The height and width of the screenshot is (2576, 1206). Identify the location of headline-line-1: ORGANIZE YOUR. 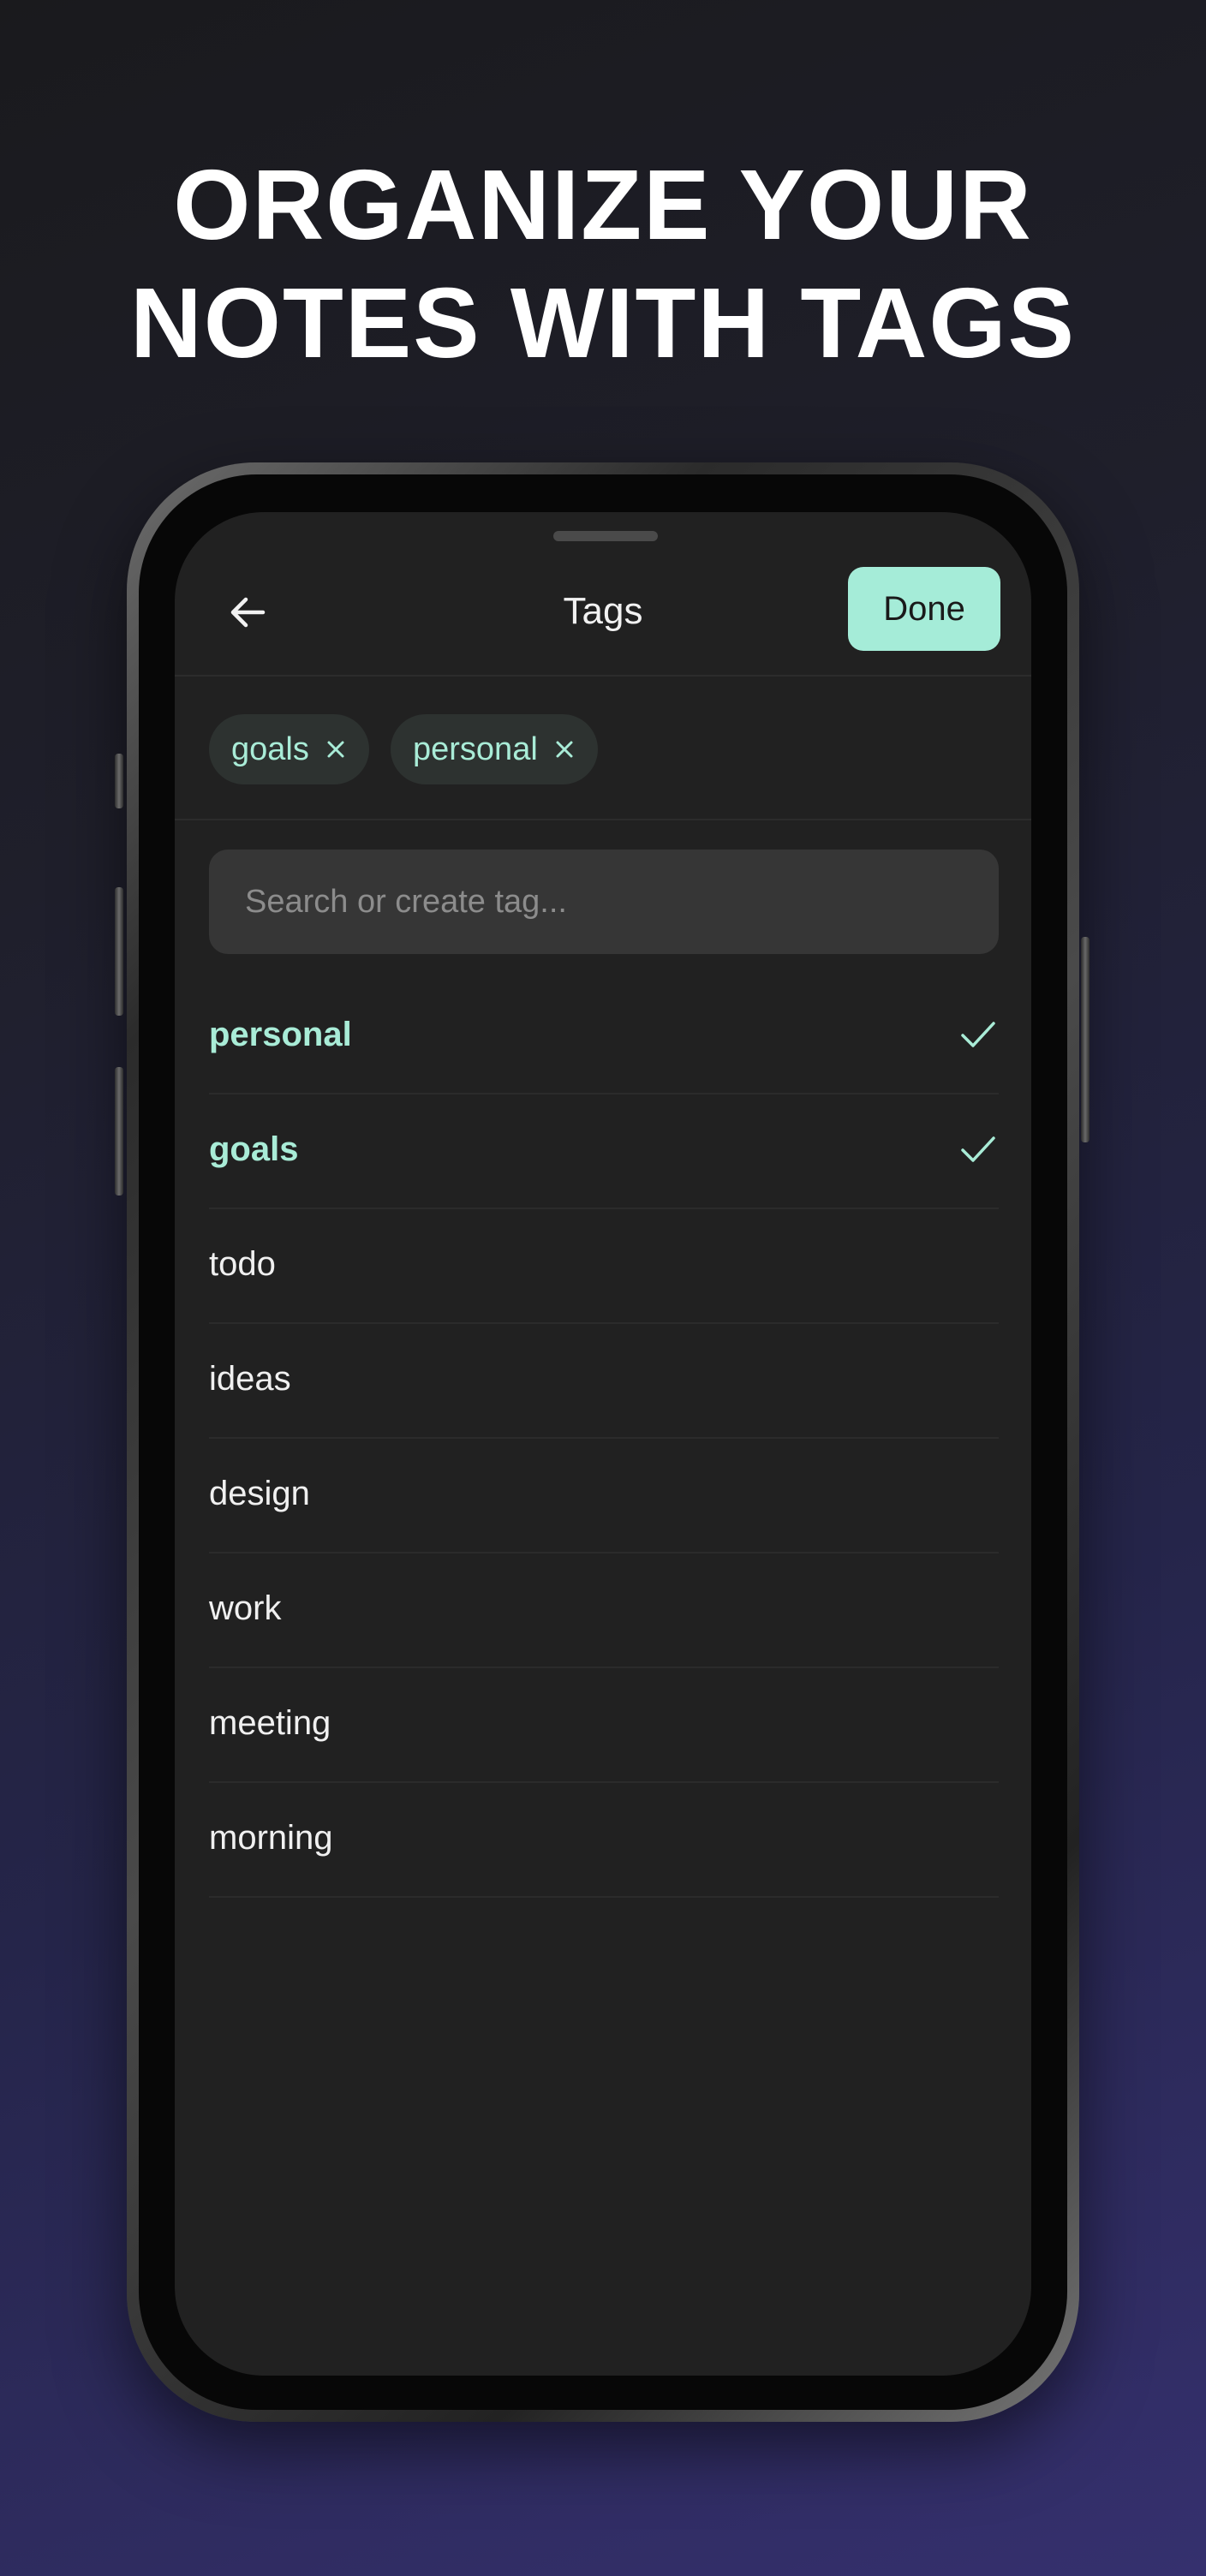
(603, 204).